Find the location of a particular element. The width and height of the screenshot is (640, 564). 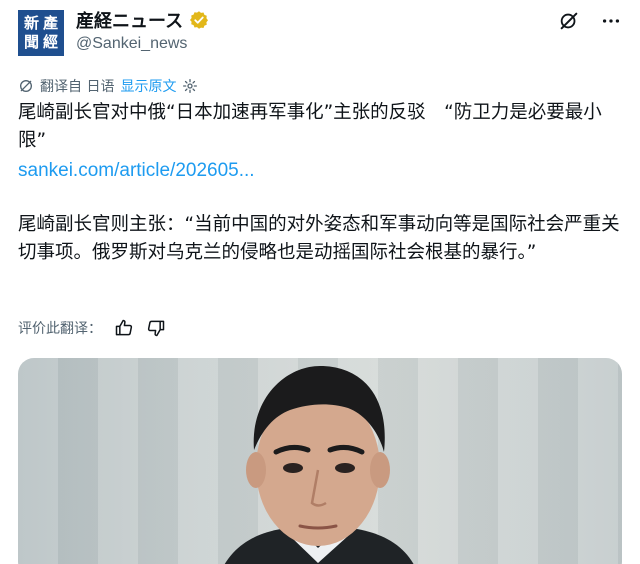

header-actions is located at coordinates (590, 21).